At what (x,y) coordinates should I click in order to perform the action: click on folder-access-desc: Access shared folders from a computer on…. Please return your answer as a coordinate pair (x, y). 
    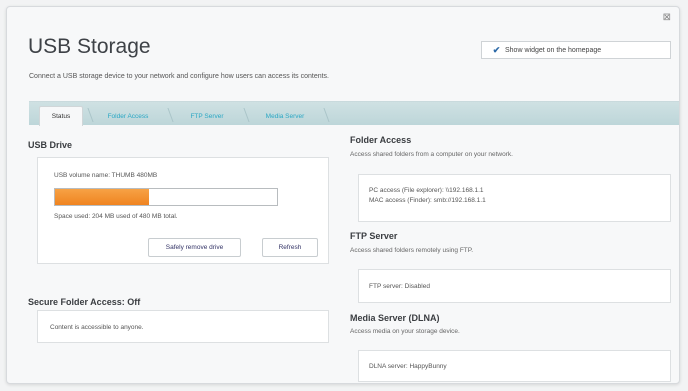
    Looking at the image, I should click on (431, 154).